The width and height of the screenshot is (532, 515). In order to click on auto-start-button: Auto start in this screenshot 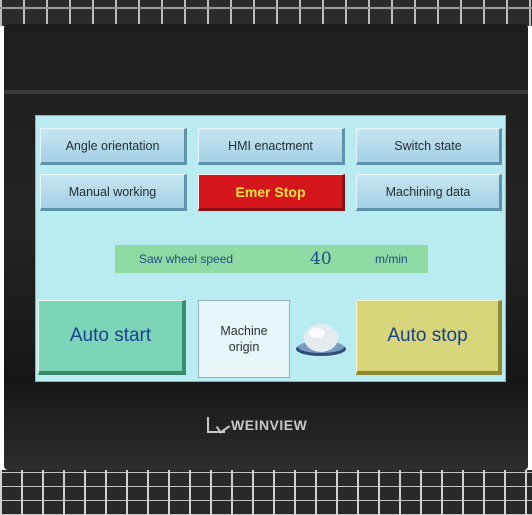, I will do `click(112, 337)`.